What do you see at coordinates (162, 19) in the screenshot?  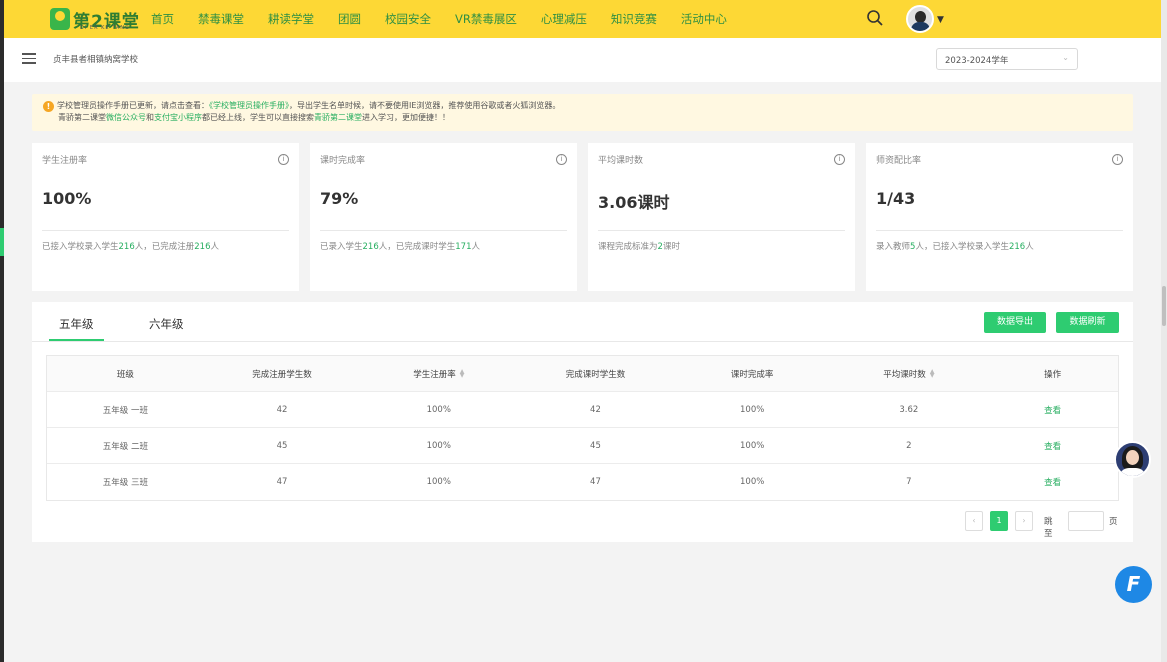 I see `nav-item-home: 首页` at bounding box center [162, 19].